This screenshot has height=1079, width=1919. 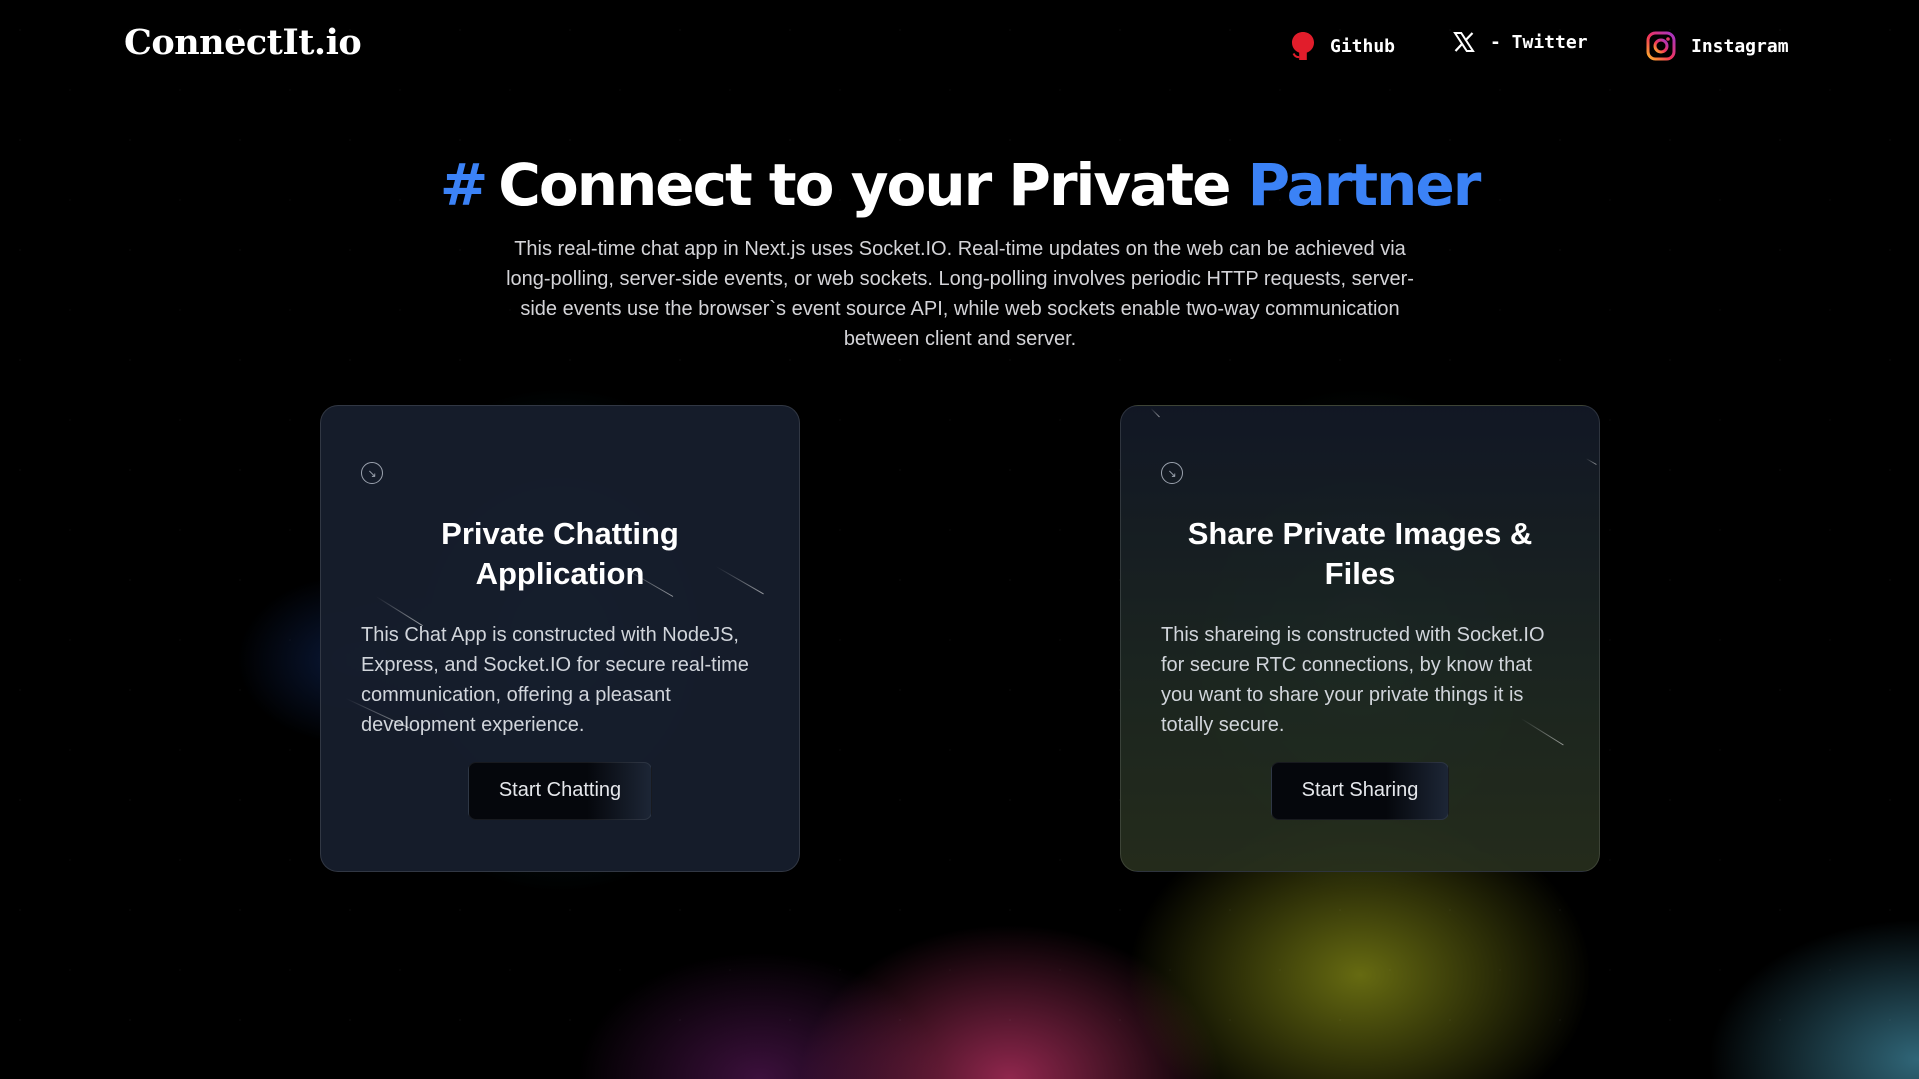 I want to click on github-icon, so click(x=1303, y=46).